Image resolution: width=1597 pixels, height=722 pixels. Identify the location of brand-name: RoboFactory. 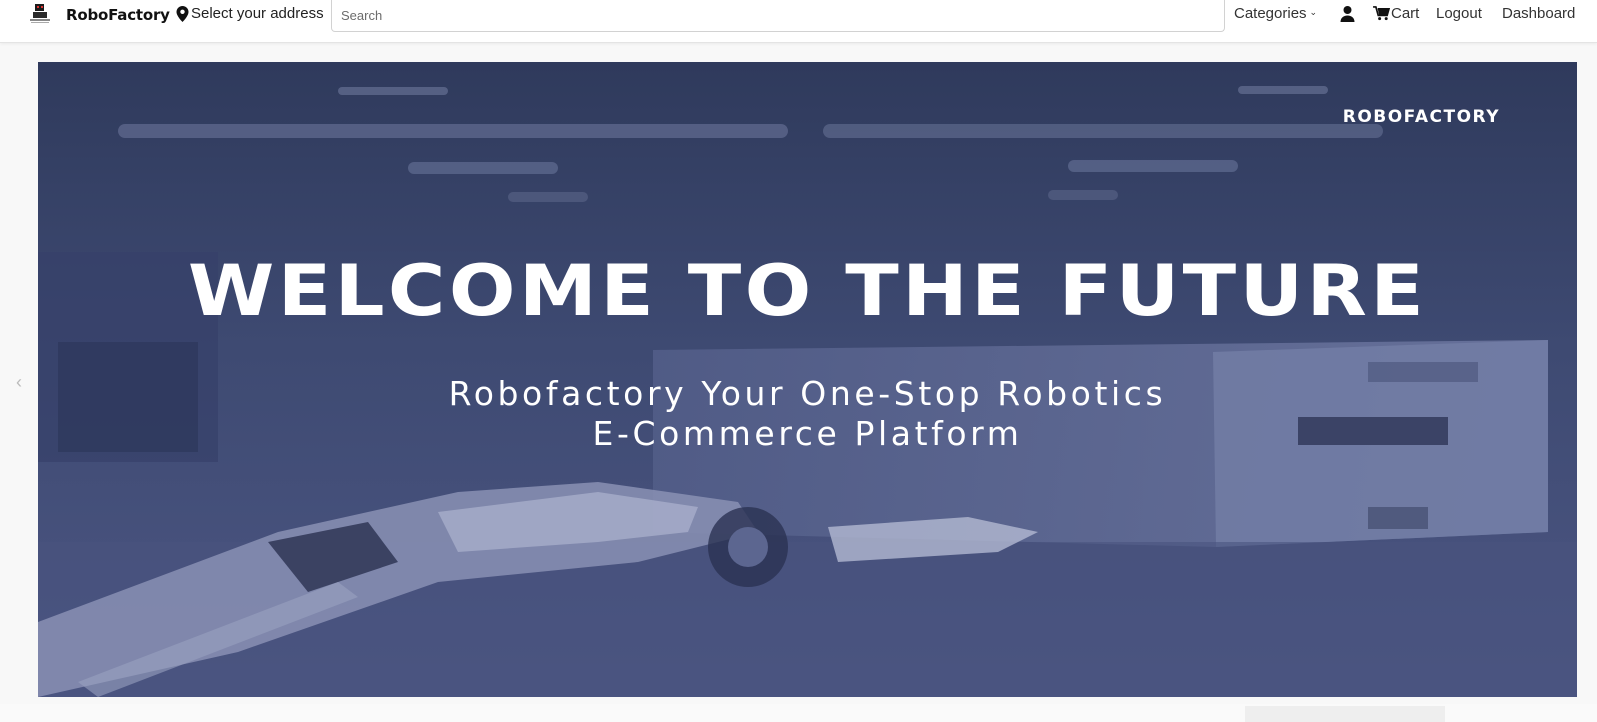
(118, 15).